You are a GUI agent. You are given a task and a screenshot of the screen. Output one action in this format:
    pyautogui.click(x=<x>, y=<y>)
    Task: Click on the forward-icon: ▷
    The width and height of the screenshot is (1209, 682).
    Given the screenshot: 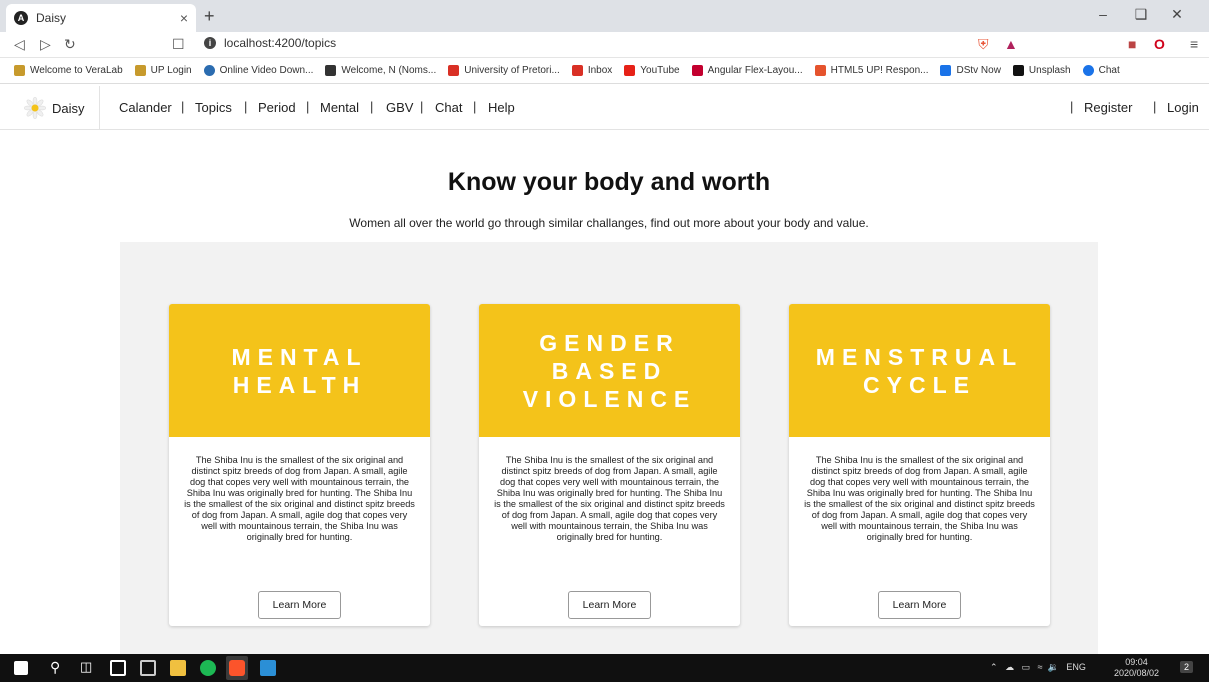 What is the action you would take?
    pyautogui.click(x=45, y=44)
    